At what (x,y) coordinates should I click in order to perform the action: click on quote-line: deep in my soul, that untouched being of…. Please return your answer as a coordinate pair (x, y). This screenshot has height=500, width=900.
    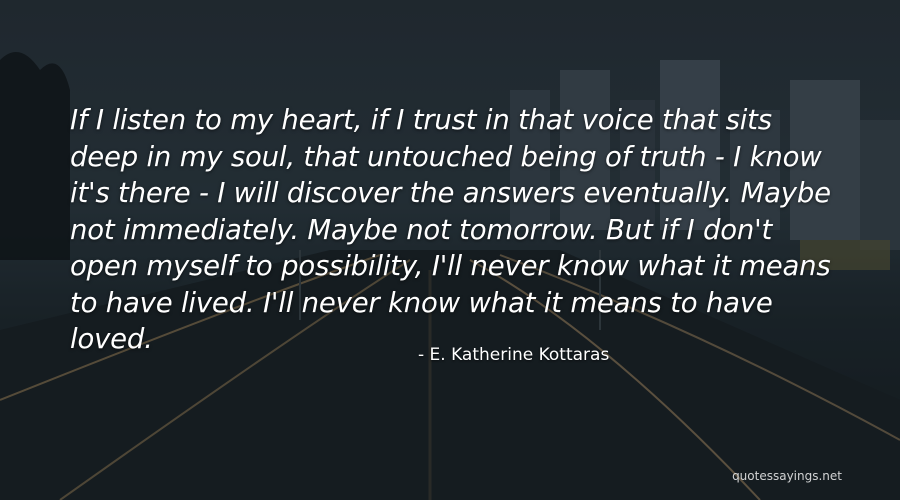
    Looking at the image, I should click on (446, 156).